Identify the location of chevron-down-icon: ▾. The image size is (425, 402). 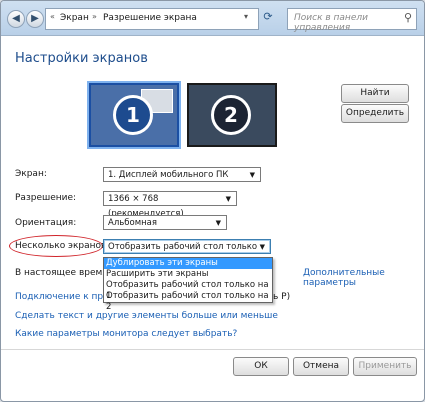
(246, 16).